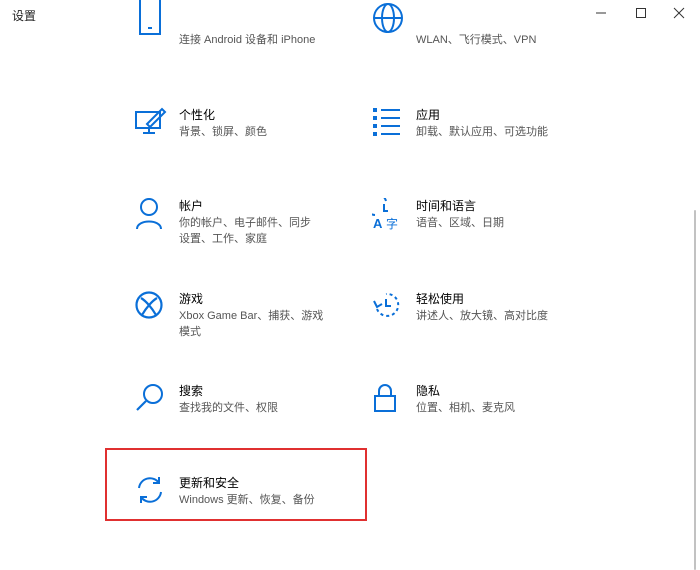 The width and height of the screenshot is (700, 570). Describe the element at coordinates (392, 223) in the screenshot. I see `svg-text: 字` at that location.